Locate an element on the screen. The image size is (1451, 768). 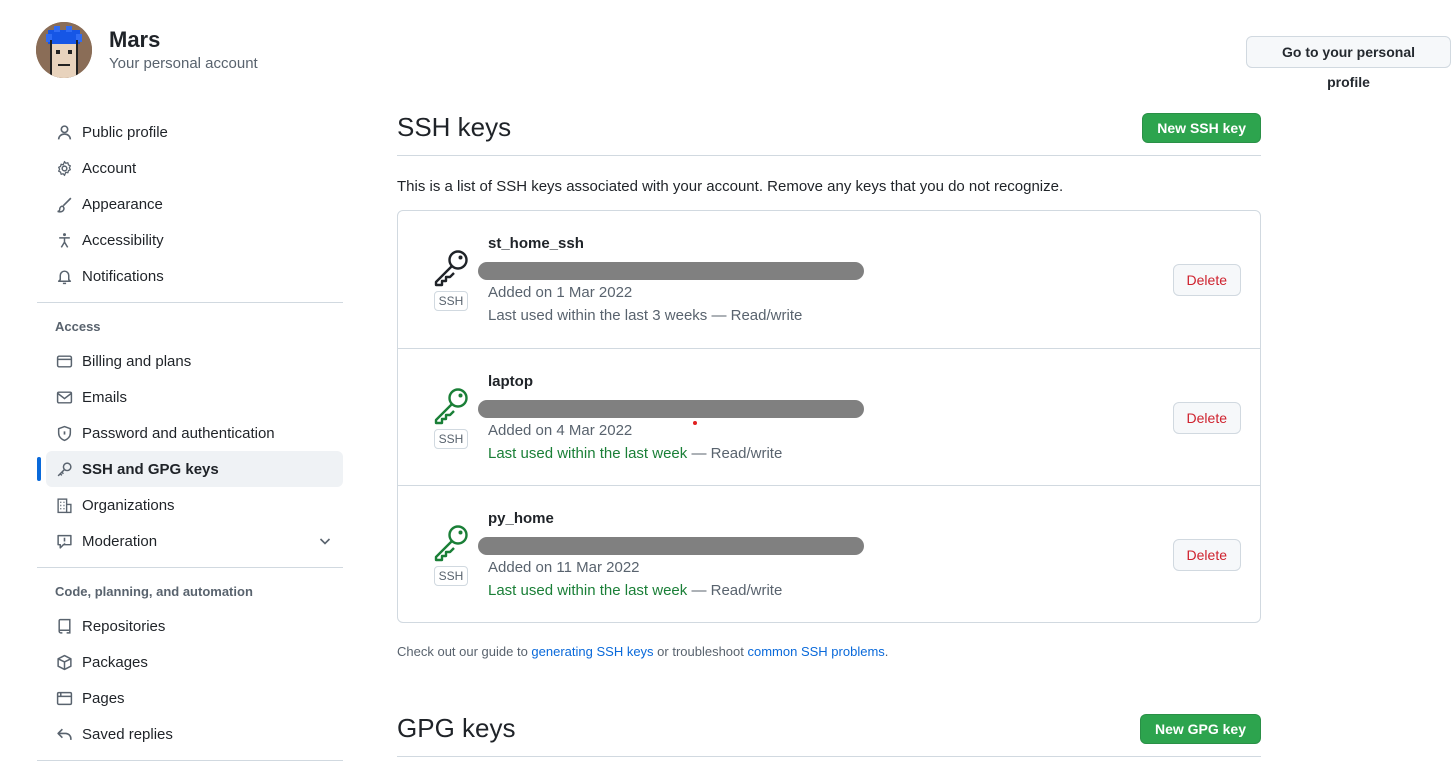
sidebar-item-label: Billing and plans is located at coordinates (137, 361).